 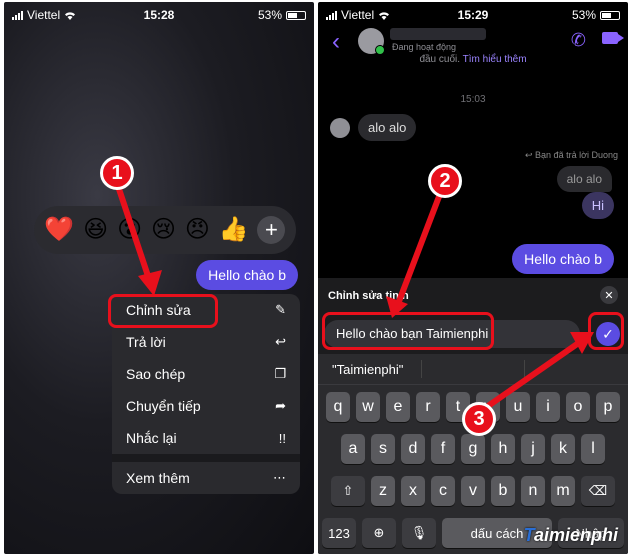 What do you see at coordinates (598, 491) in the screenshot?
I see `backspace-key: ⌫` at bounding box center [598, 491].